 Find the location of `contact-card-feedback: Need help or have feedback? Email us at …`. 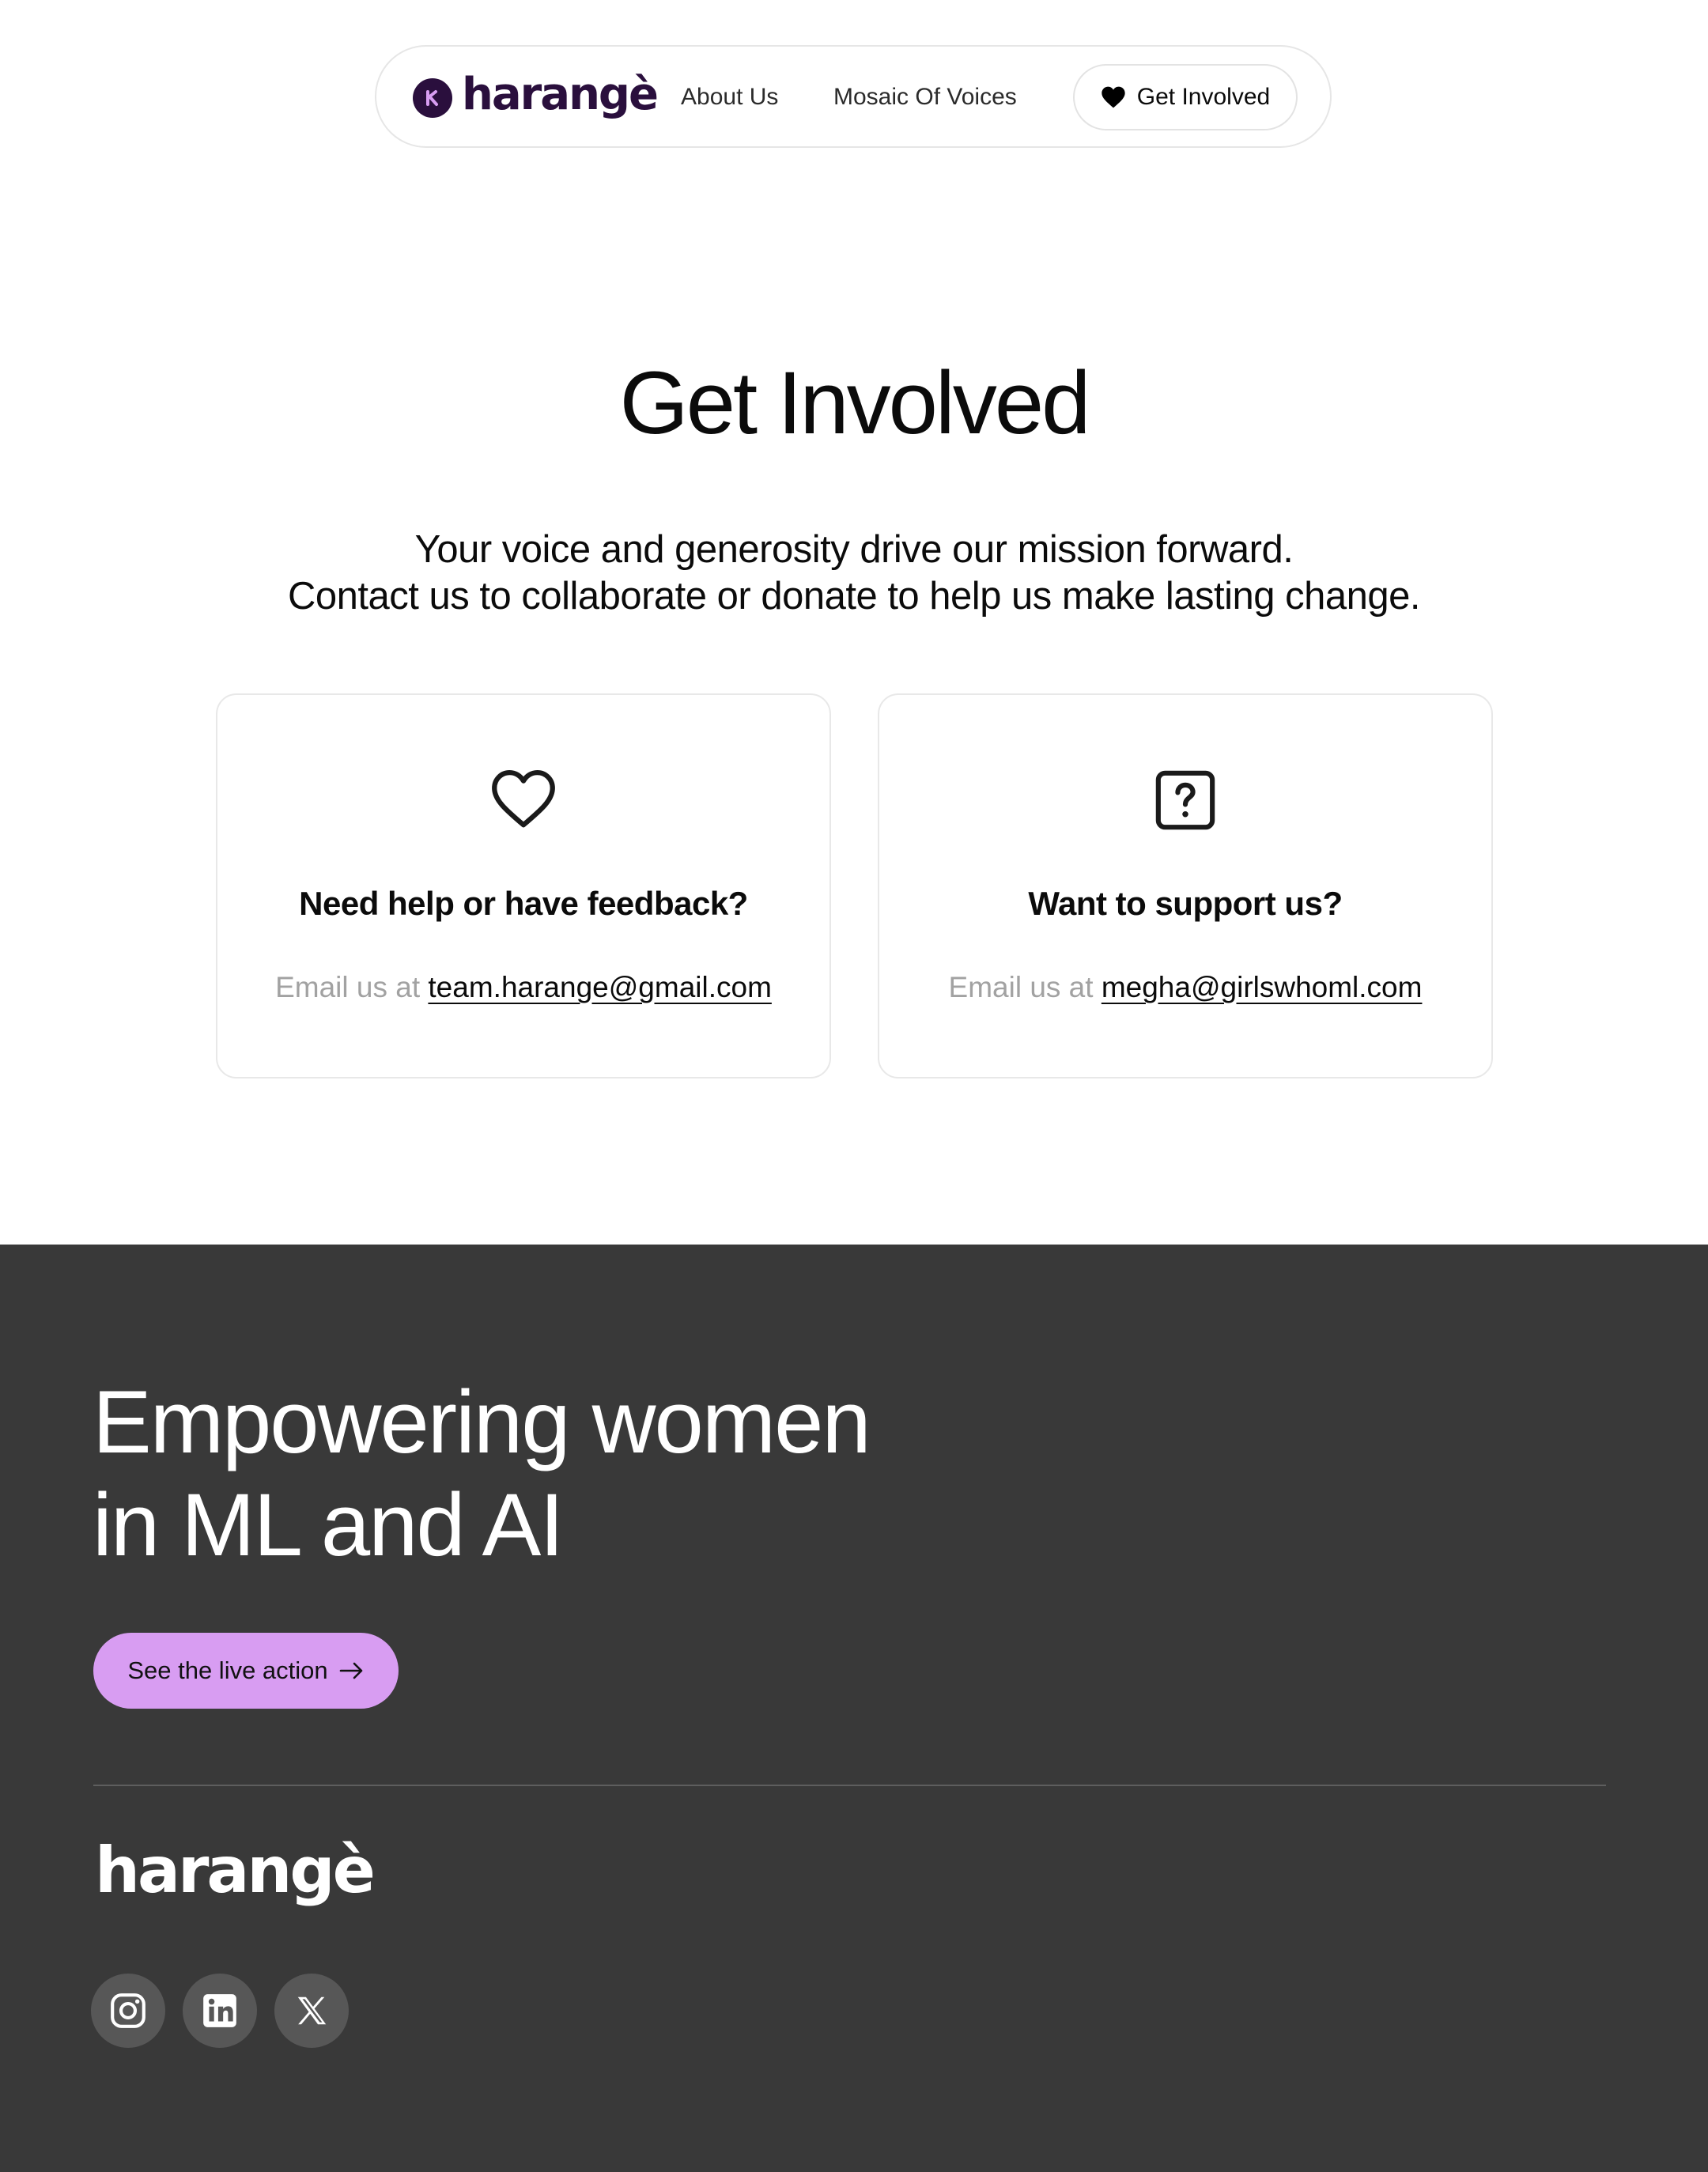

contact-card-feedback: Need help or have feedback? Email us at … is located at coordinates (523, 885).